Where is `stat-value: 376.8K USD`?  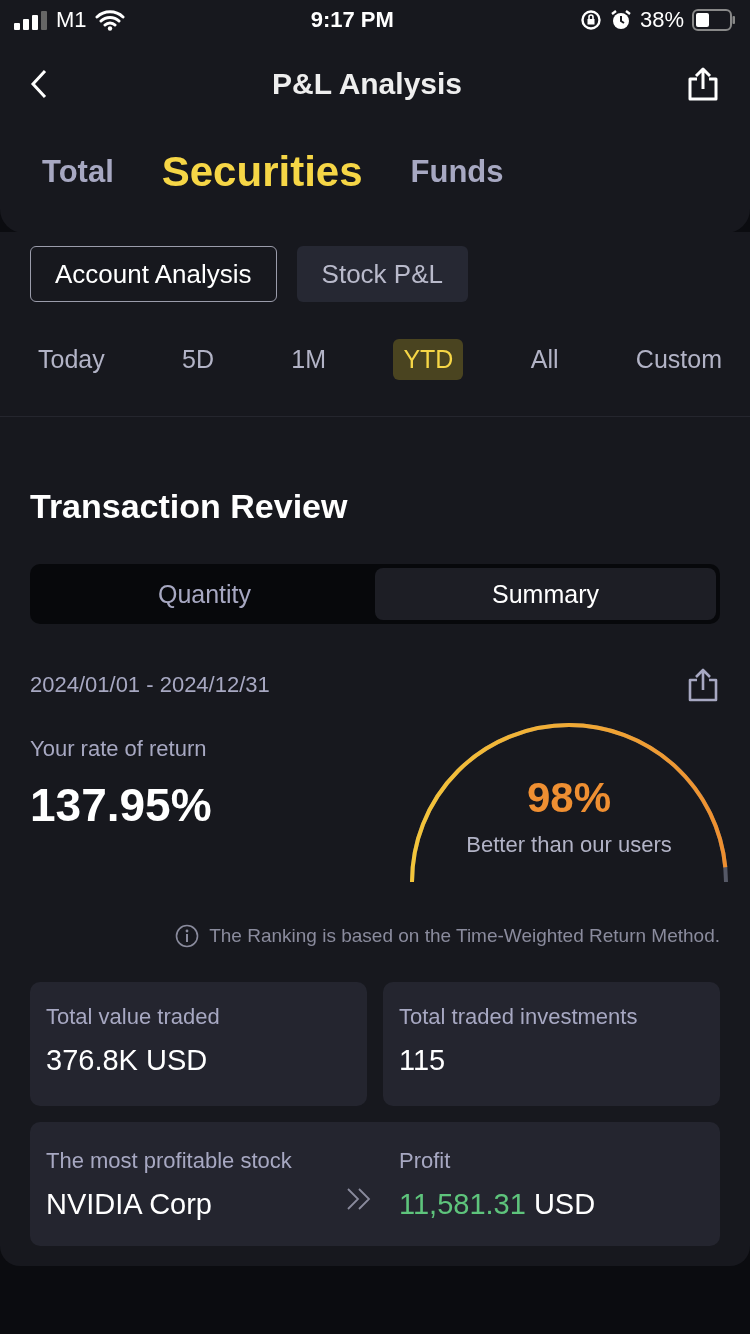
stat-value: 376.8K USD is located at coordinates (127, 1060).